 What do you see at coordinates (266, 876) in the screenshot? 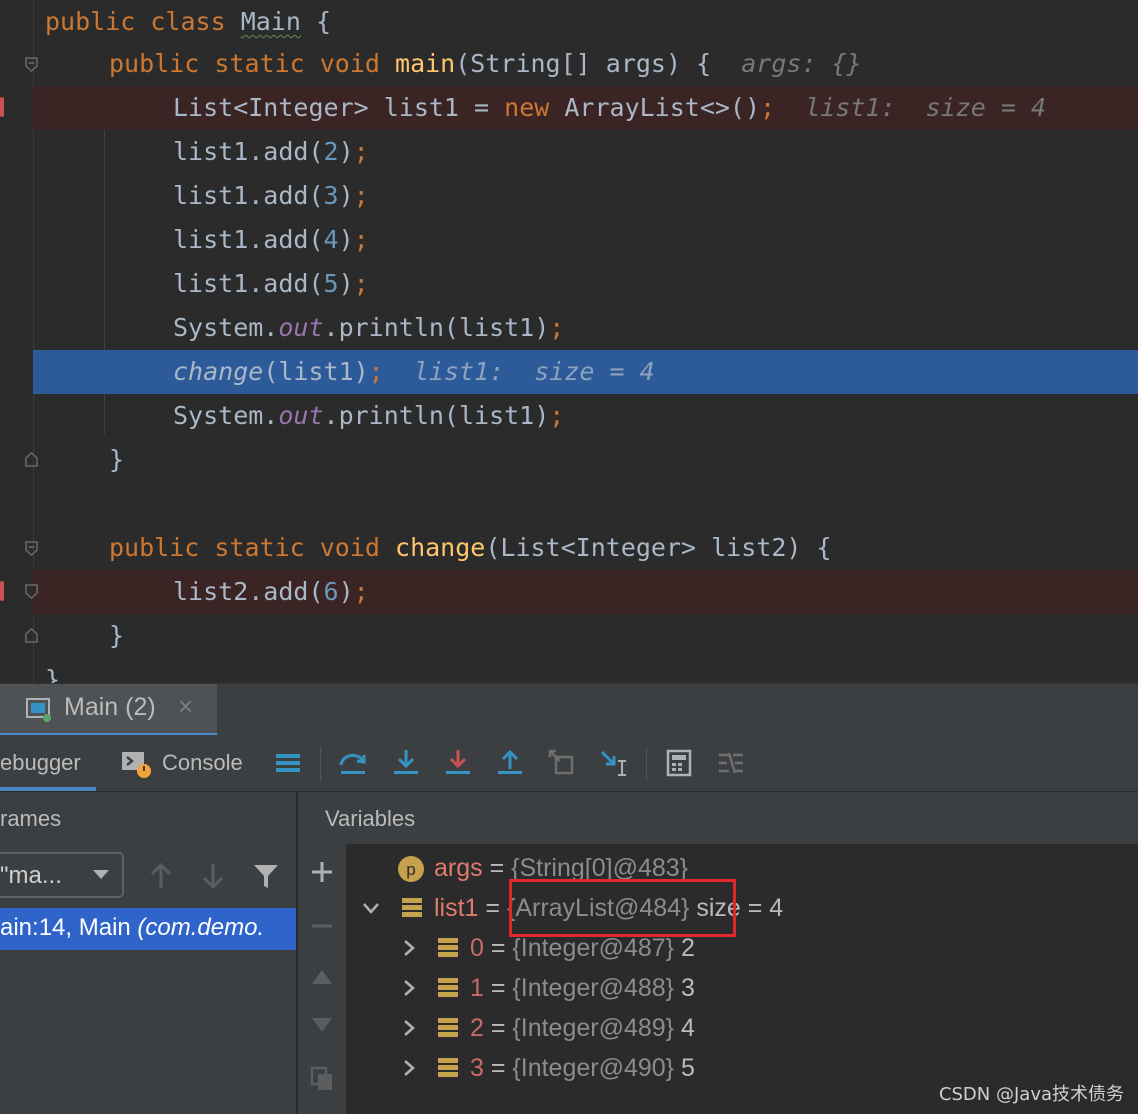
I see `filter-icon` at bounding box center [266, 876].